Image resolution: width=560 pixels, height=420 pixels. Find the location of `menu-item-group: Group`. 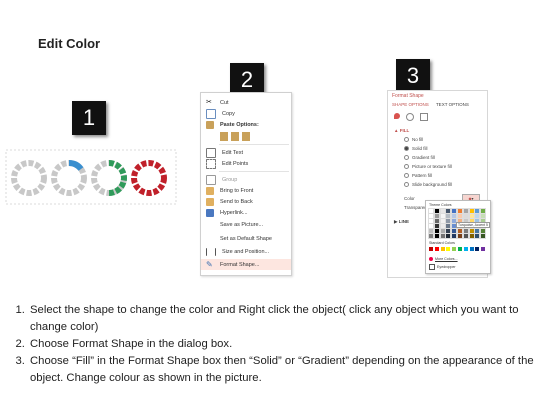

menu-item-group: Group is located at coordinates (246, 179).